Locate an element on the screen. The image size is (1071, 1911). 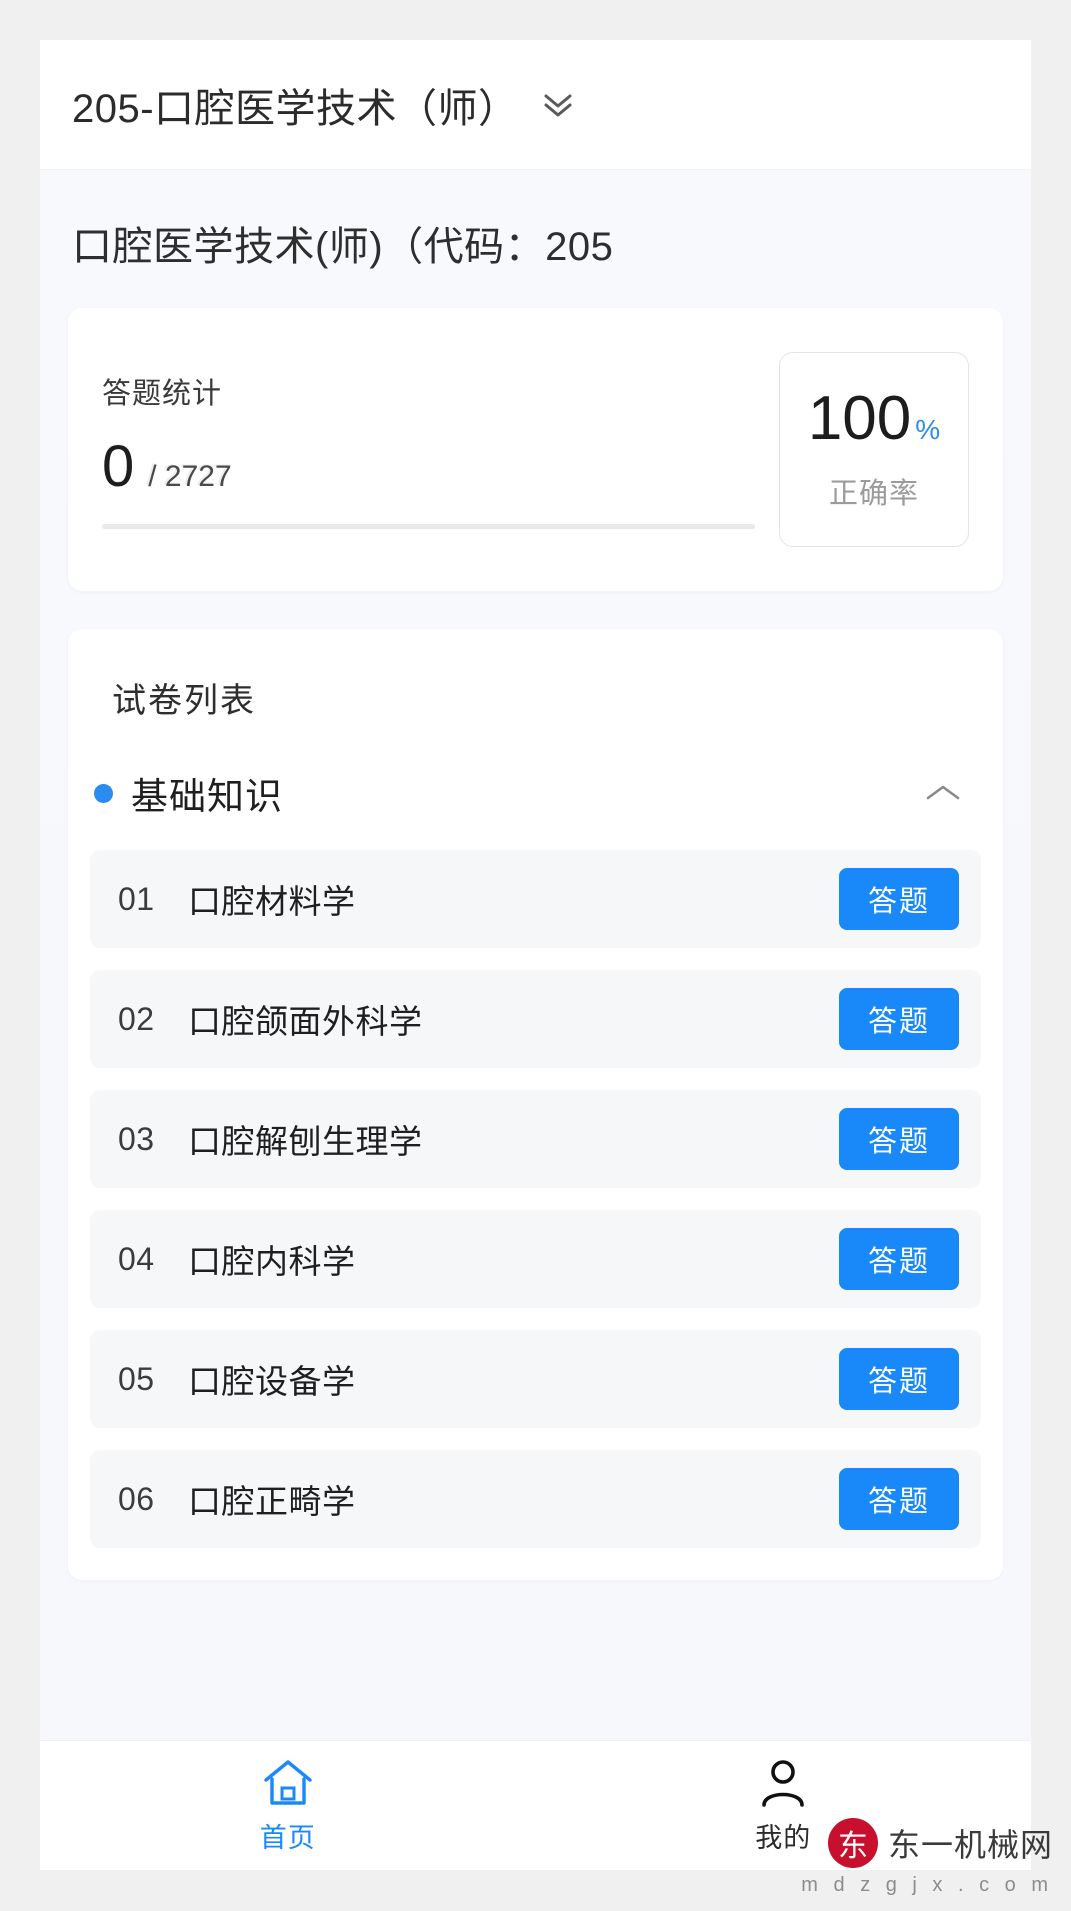
tab-profile: 我的 is located at coordinates (784, 1805).